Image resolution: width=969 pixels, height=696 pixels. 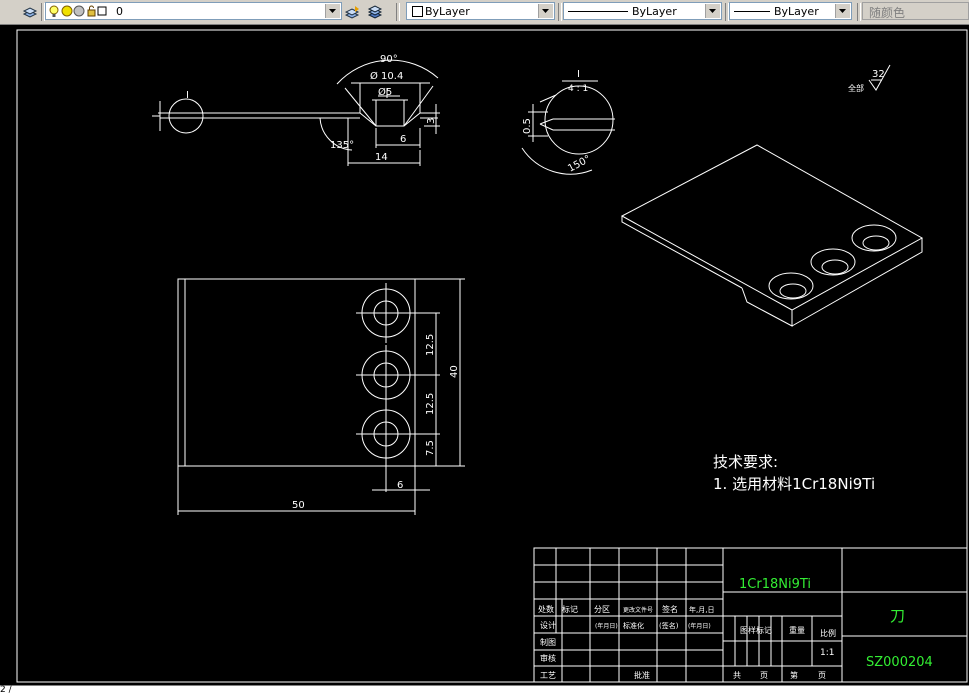 What do you see at coordinates (321, 396) in the screenshot?
I see `front-view` at bounding box center [321, 396].